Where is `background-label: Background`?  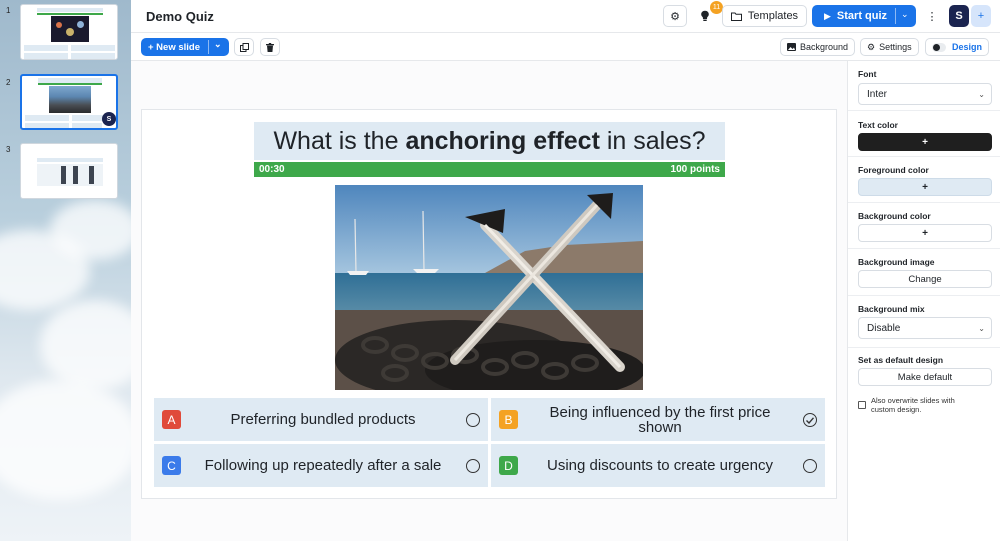 background-label: Background is located at coordinates (824, 47).